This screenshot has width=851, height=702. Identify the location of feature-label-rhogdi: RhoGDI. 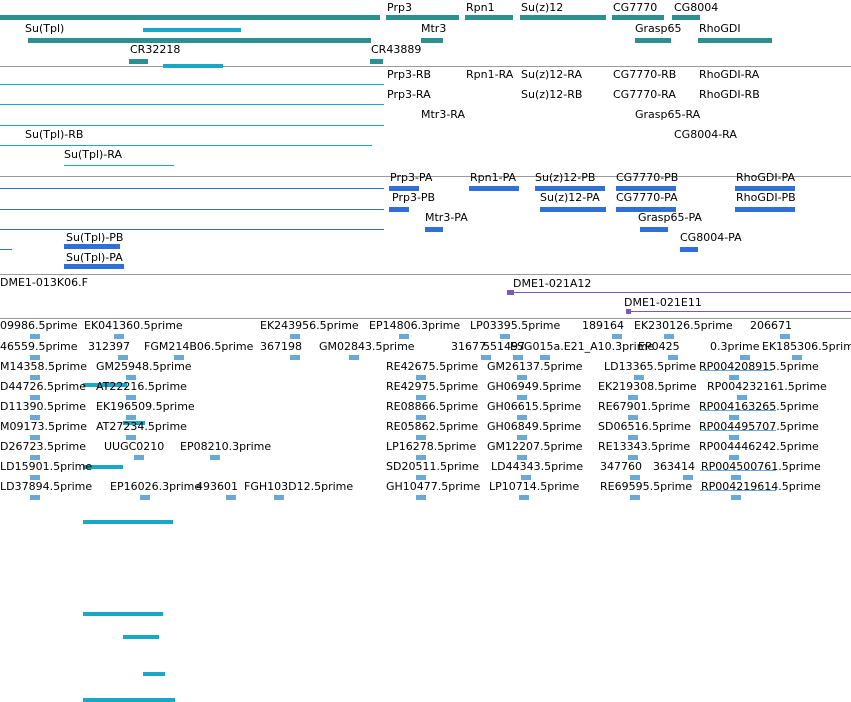
(720, 29).